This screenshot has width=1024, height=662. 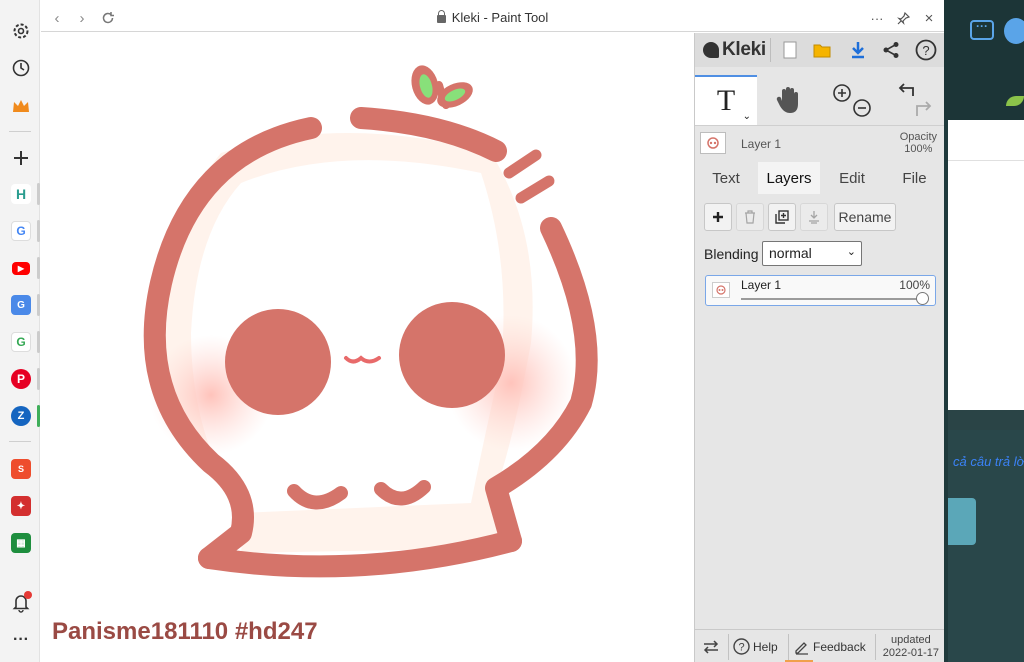 I want to click on sidebar-app-blue-icon: Z, so click(x=21, y=416).